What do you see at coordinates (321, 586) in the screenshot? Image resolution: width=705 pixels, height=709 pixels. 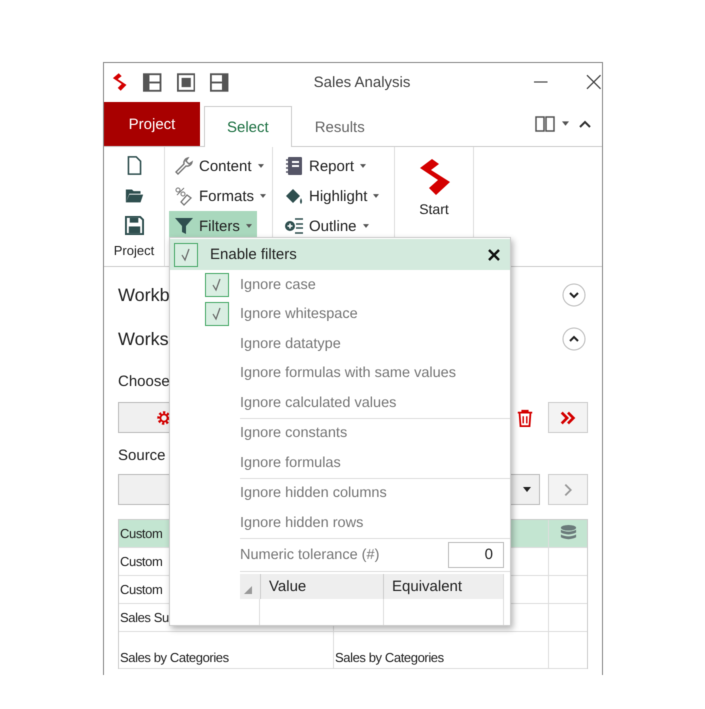 I see `column-header: Value` at bounding box center [321, 586].